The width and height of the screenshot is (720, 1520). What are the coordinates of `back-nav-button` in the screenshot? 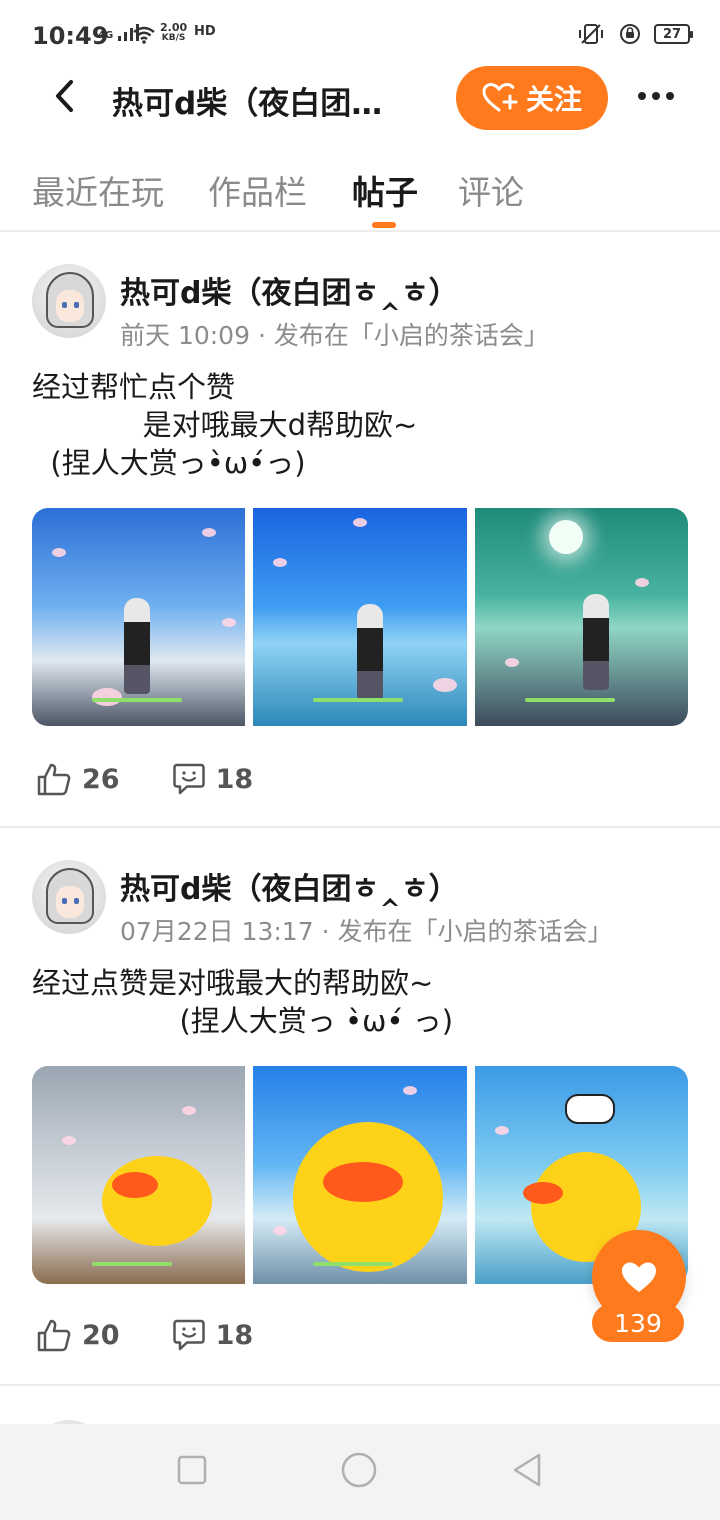 It's located at (527, 1472).